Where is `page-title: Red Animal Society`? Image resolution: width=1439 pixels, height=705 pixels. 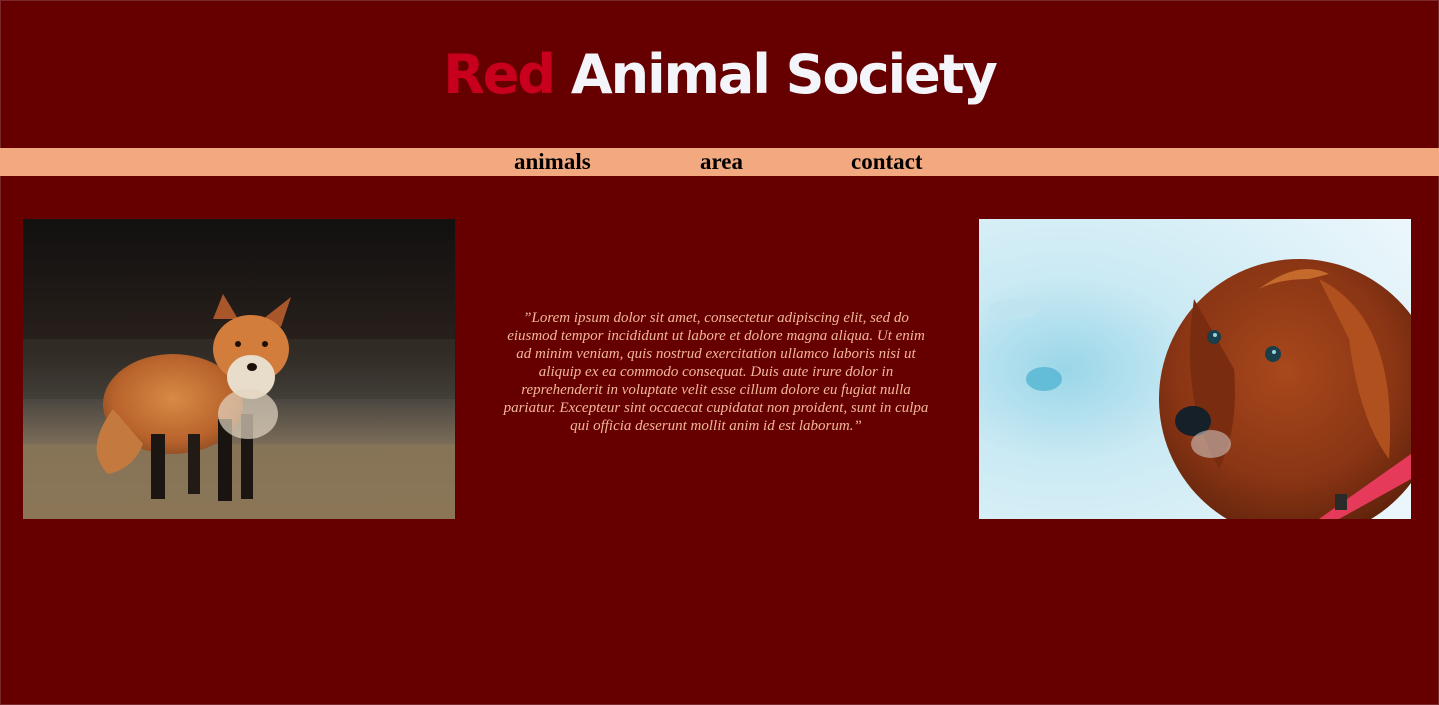
page-title: Red Animal Society is located at coordinates (719, 75).